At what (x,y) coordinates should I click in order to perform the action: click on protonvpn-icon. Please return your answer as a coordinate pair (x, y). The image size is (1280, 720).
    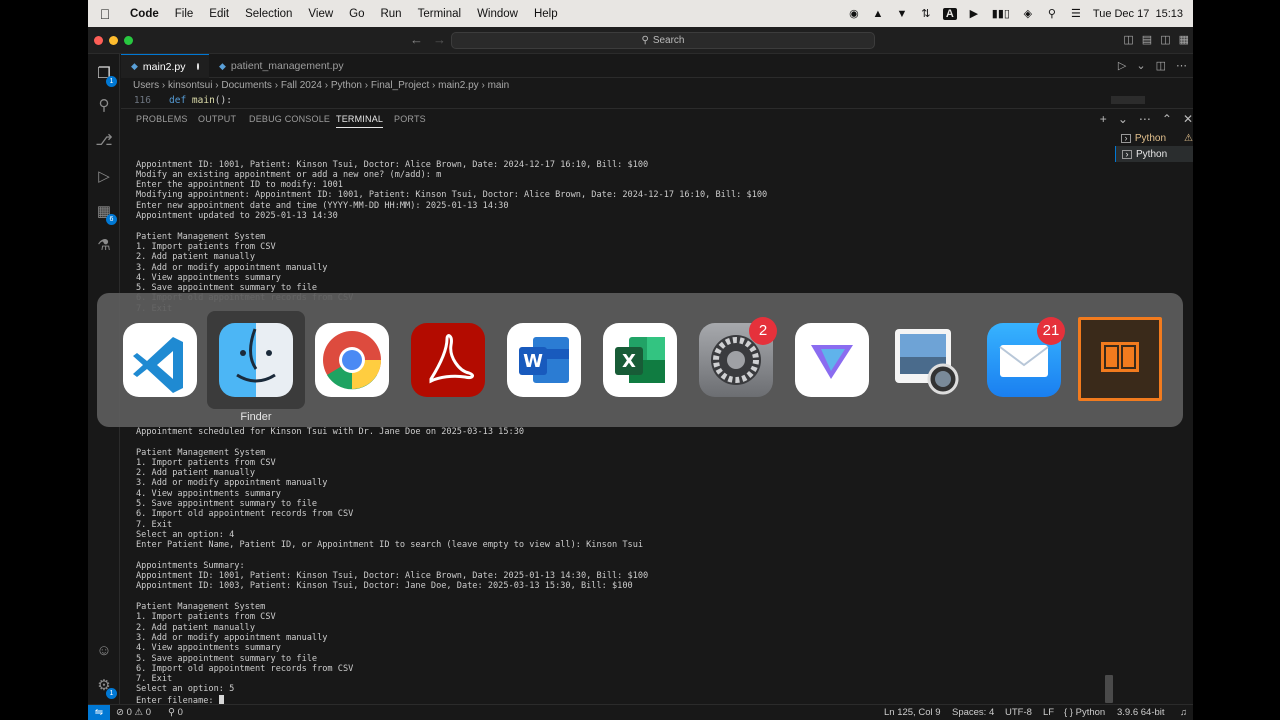
    Looking at the image, I should click on (832, 360).